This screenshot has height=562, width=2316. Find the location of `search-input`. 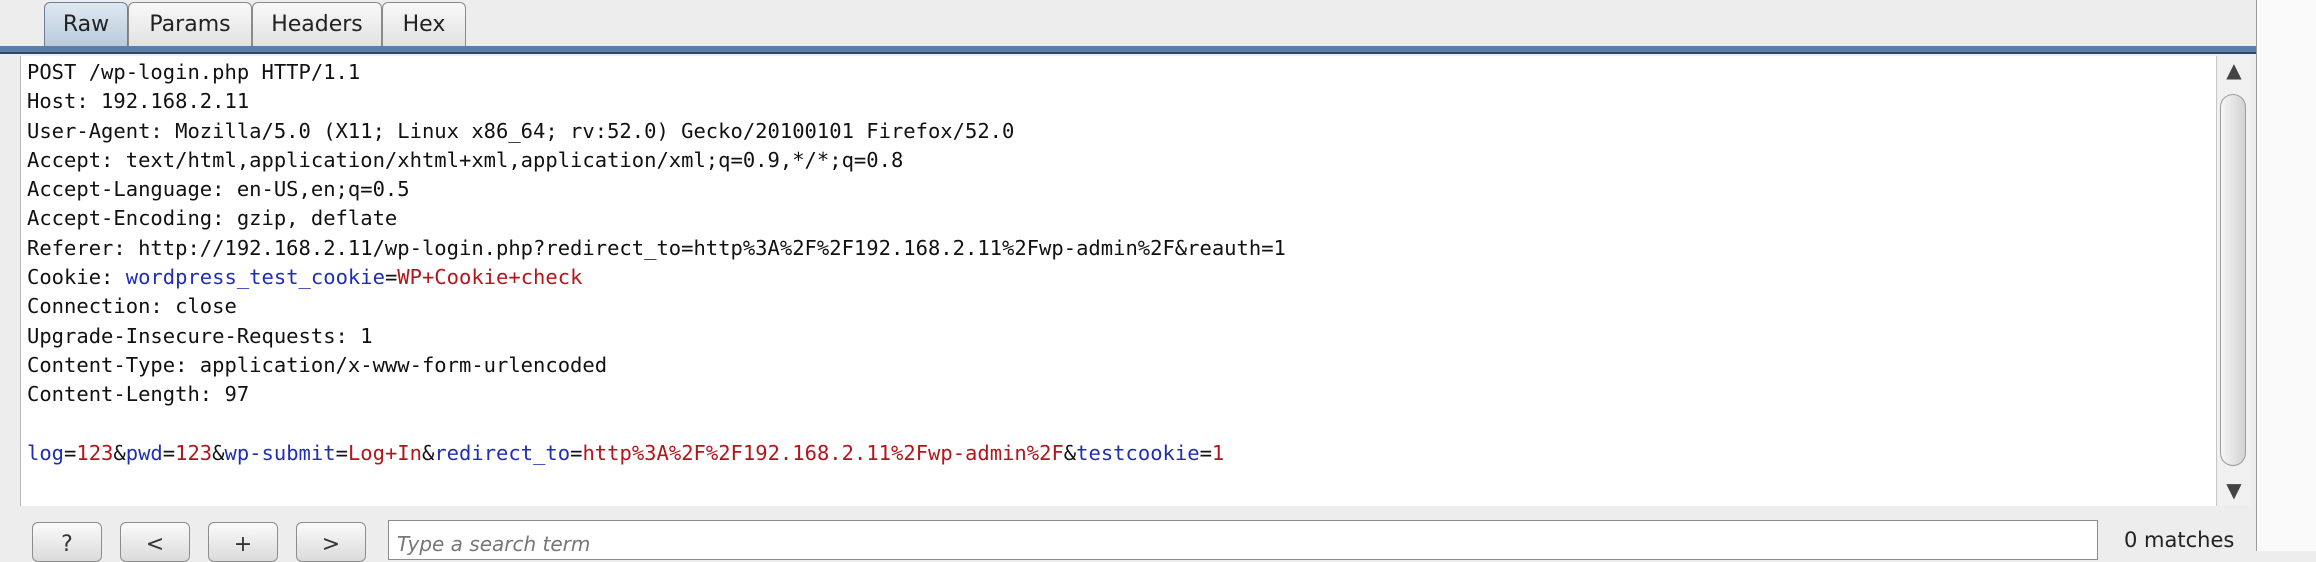

search-input is located at coordinates (1243, 540).